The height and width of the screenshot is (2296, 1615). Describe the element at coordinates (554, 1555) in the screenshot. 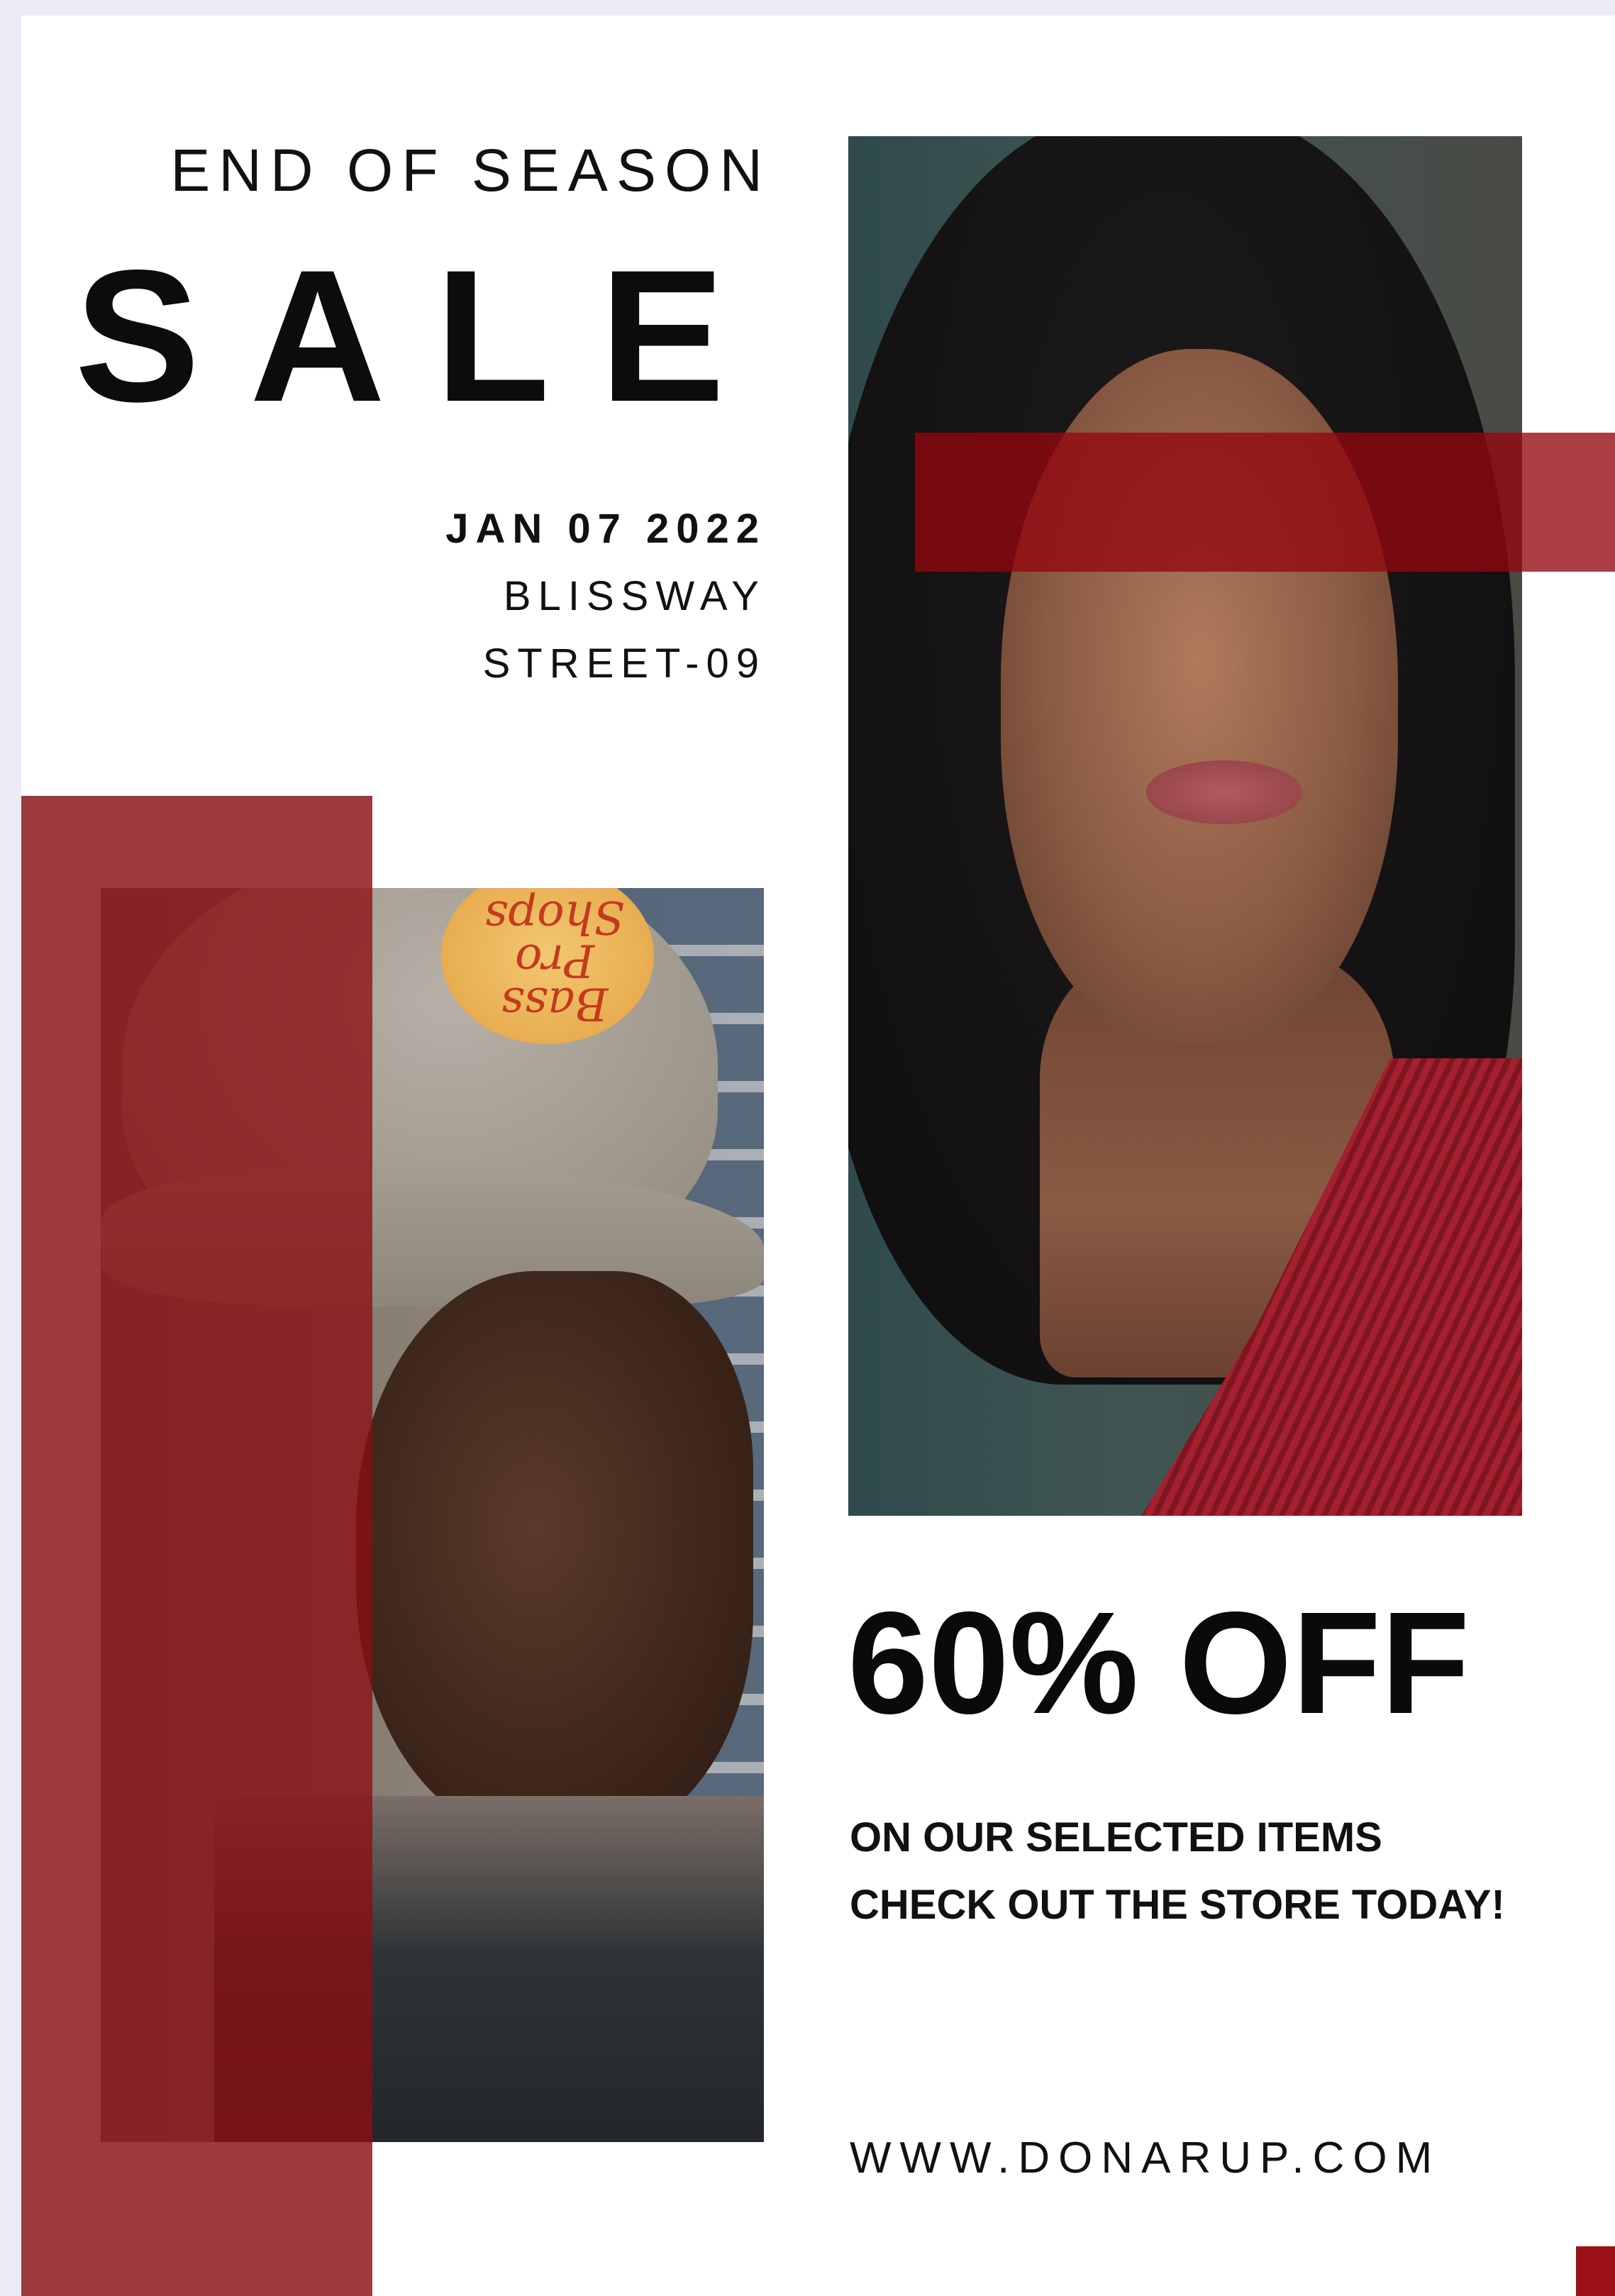

I see `man-face` at that location.